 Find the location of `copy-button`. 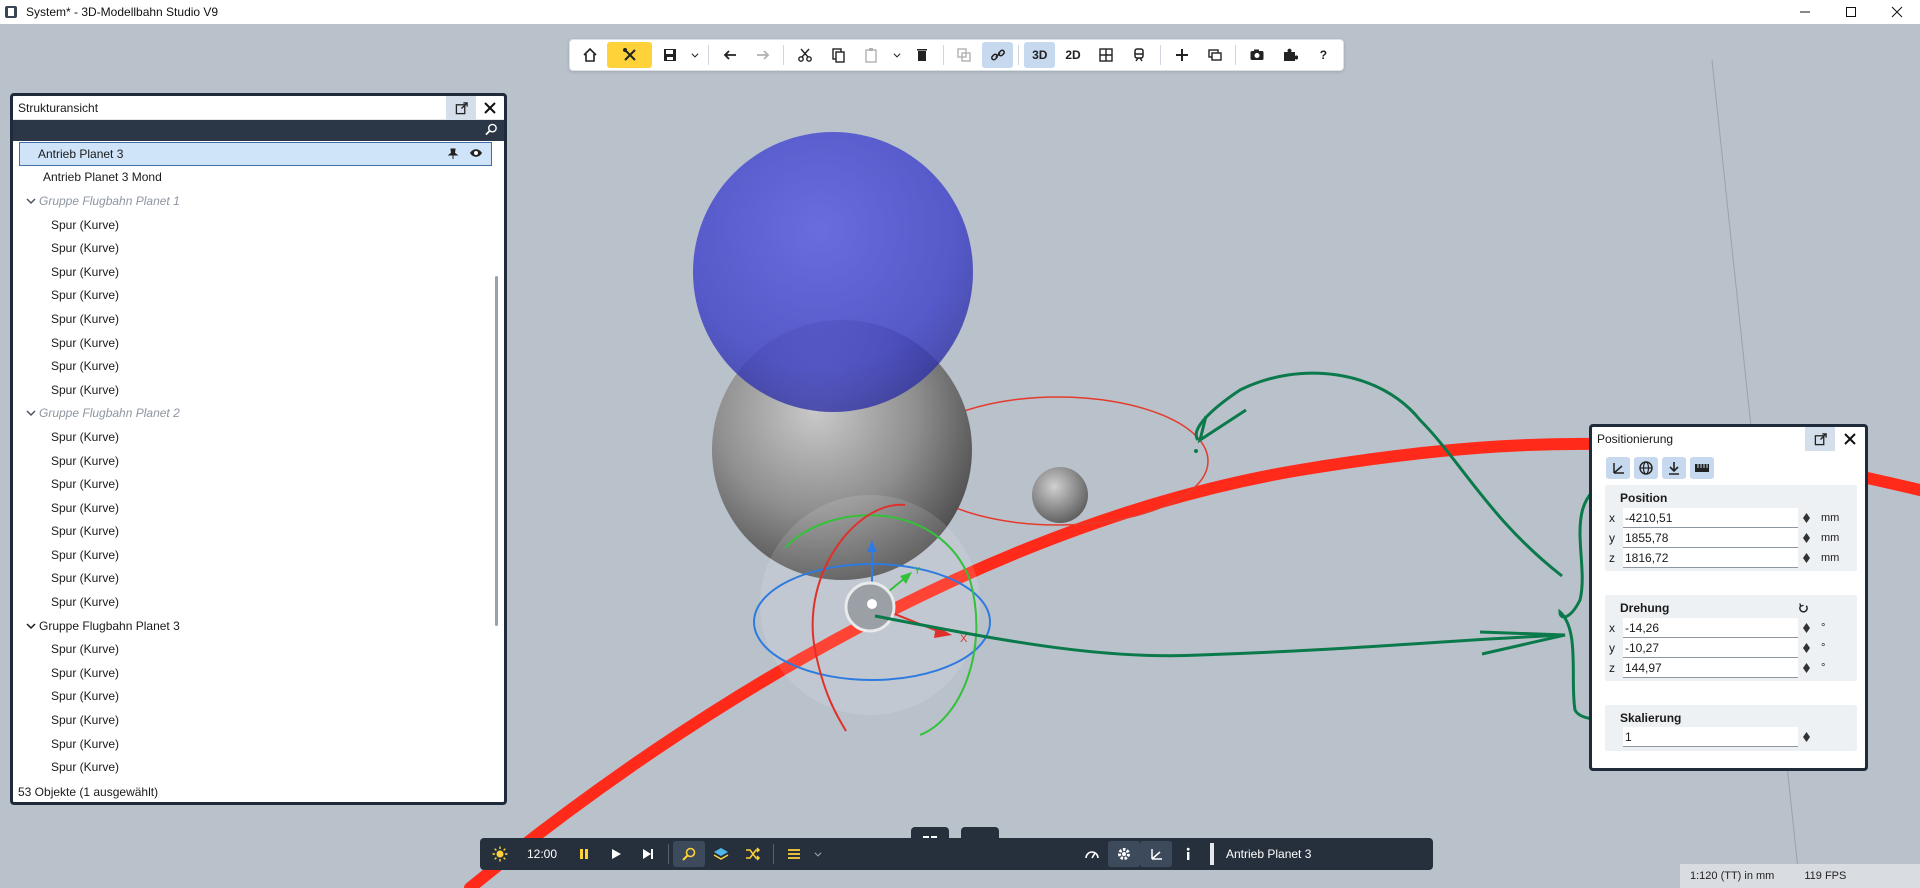

copy-button is located at coordinates (838, 55).